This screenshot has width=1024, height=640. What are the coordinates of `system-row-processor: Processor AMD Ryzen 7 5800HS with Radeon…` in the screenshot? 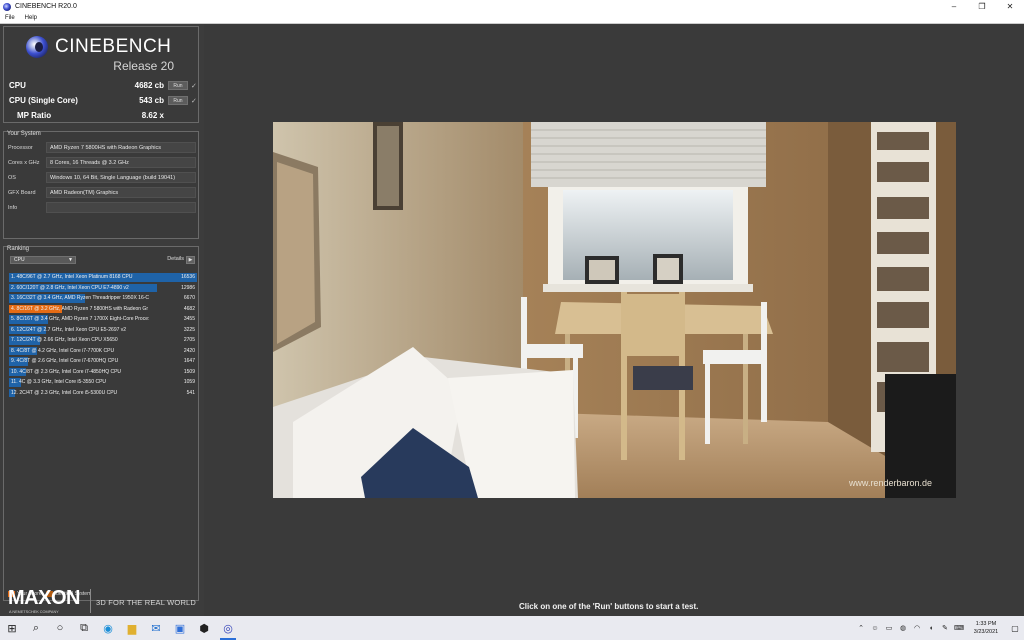 It's located at (102, 147).